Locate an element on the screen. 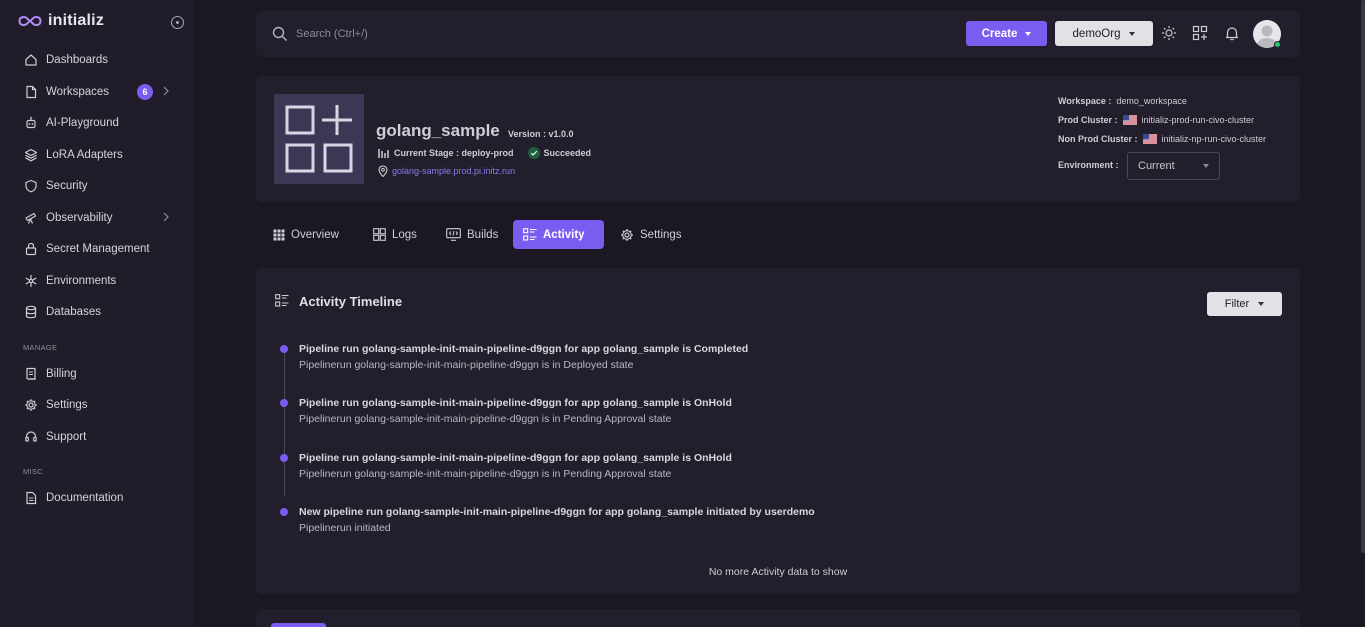 The height and width of the screenshot is (627, 1365). status-badge: Succeeded is located at coordinates (559, 153).